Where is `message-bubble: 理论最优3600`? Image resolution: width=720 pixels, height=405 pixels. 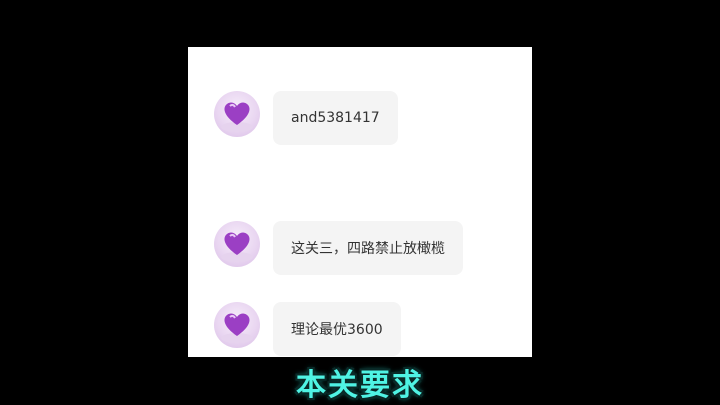 message-bubble: 理论最优3600 is located at coordinates (337, 329).